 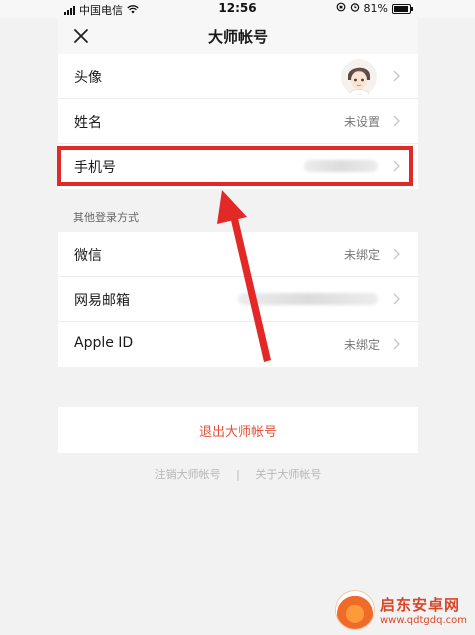 I want to click on row-label-netease-email: 网易邮箱, so click(x=102, y=301).